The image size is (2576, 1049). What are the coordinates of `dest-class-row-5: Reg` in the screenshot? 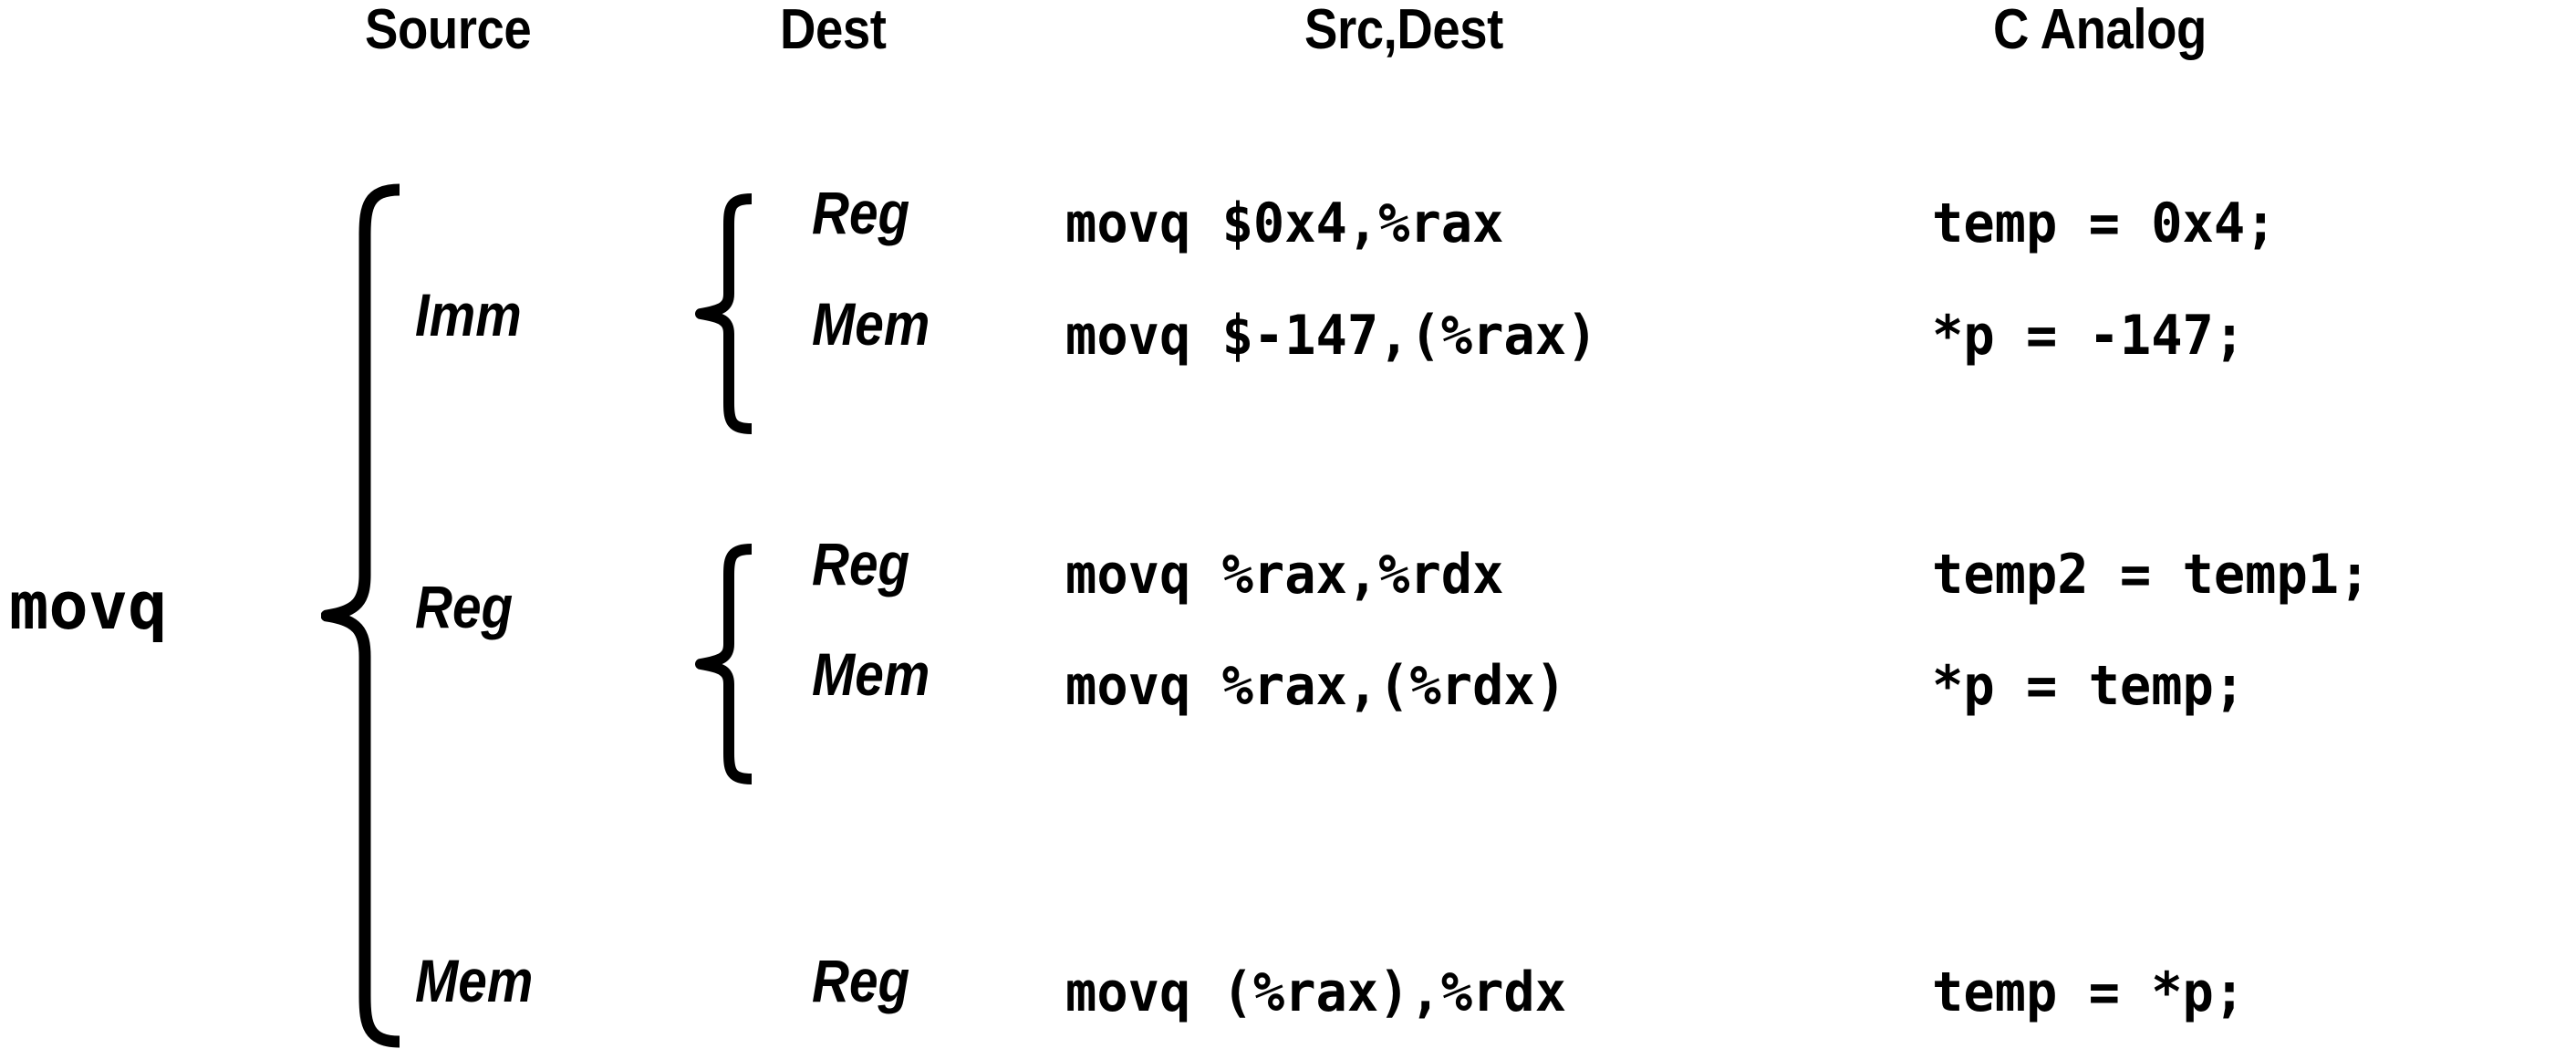 It's located at (861, 981).